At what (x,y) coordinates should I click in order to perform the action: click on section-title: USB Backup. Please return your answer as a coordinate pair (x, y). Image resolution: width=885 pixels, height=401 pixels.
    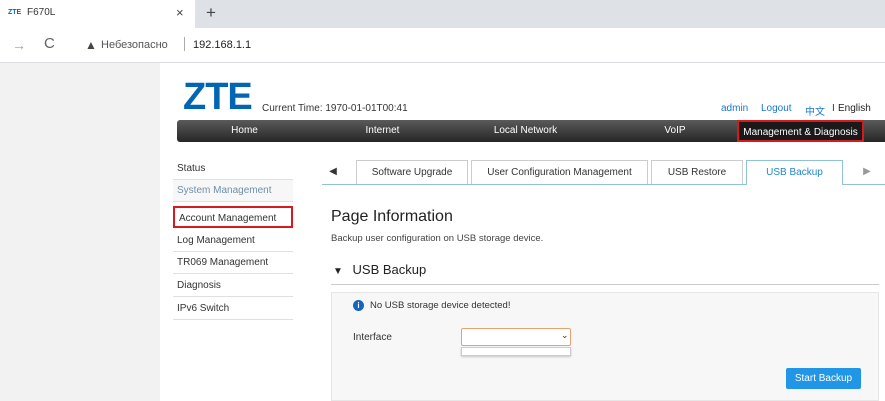
    Looking at the image, I should click on (389, 269).